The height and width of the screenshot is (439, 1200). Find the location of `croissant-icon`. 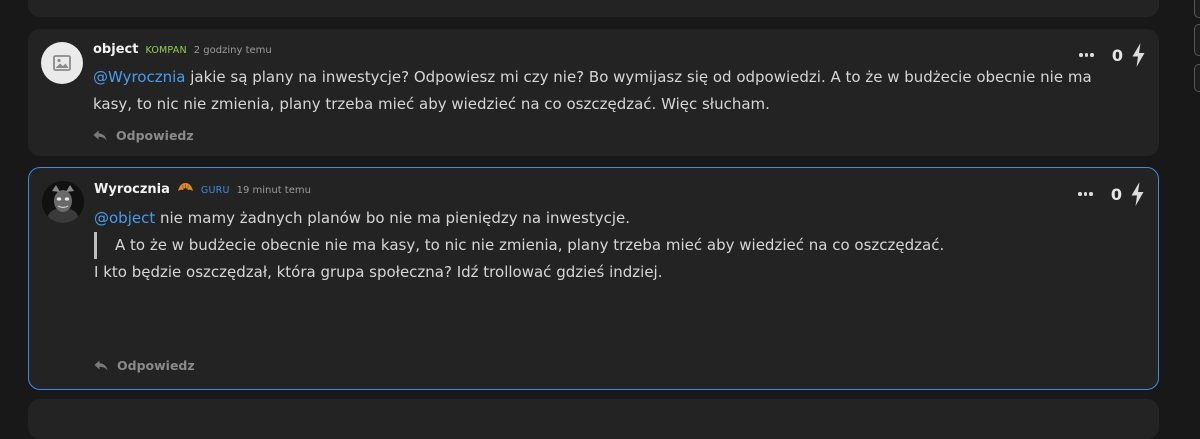

croissant-icon is located at coordinates (185, 187).